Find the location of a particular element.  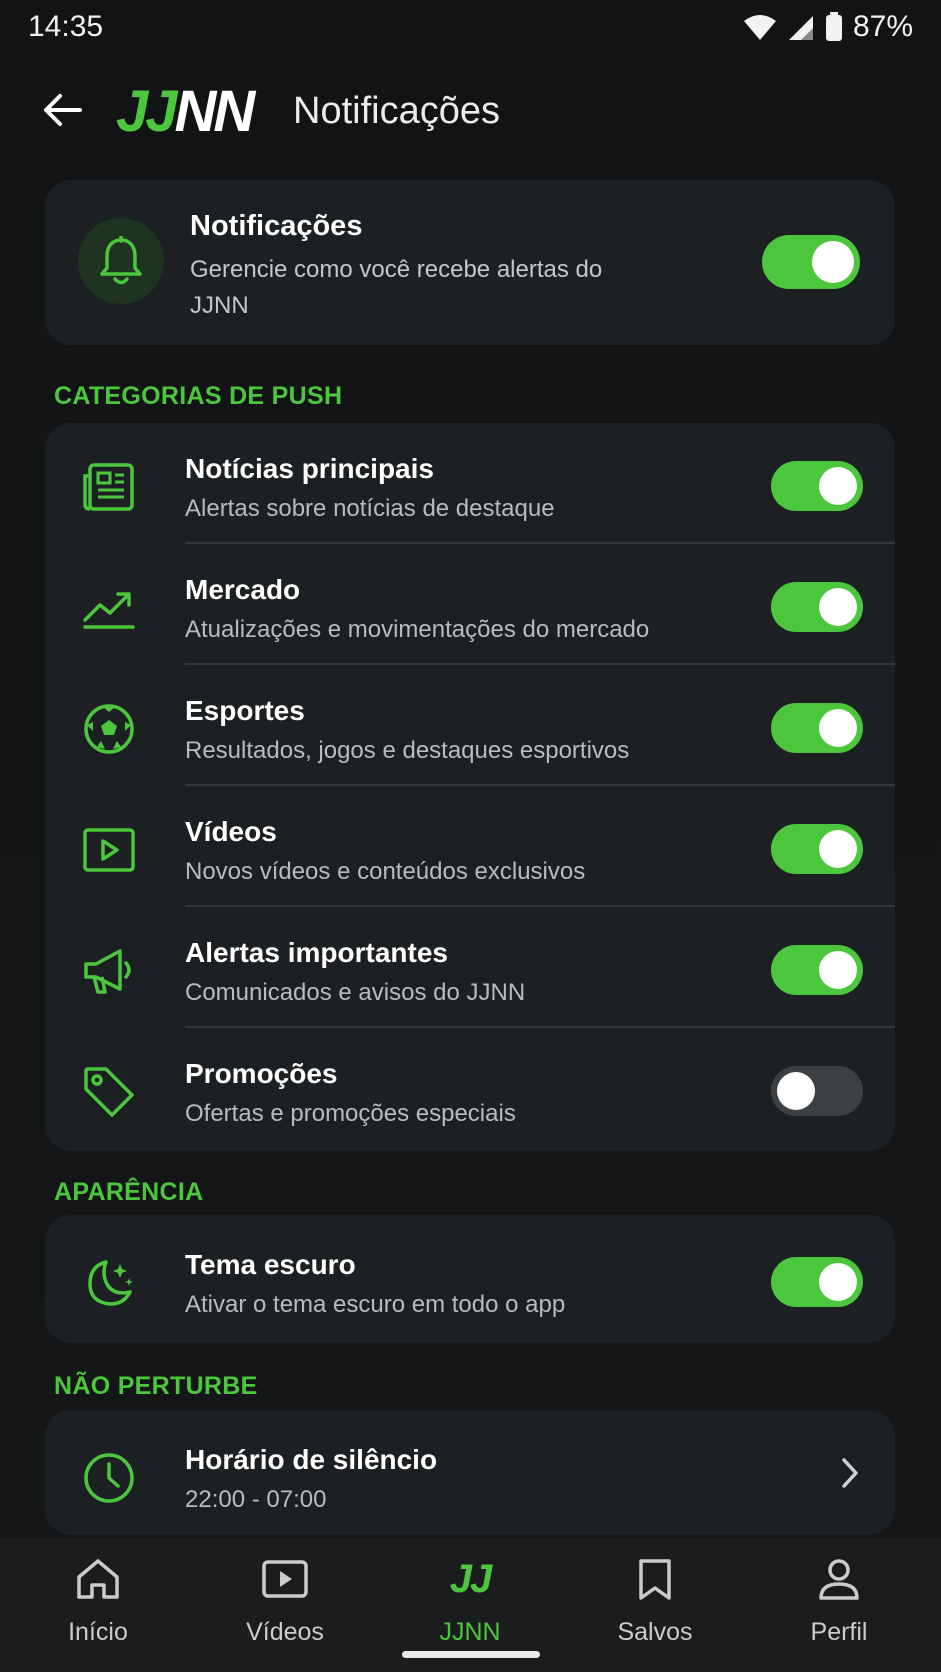

category-description: Atualizações e movimentações do mercado is located at coordinates (417, 629).